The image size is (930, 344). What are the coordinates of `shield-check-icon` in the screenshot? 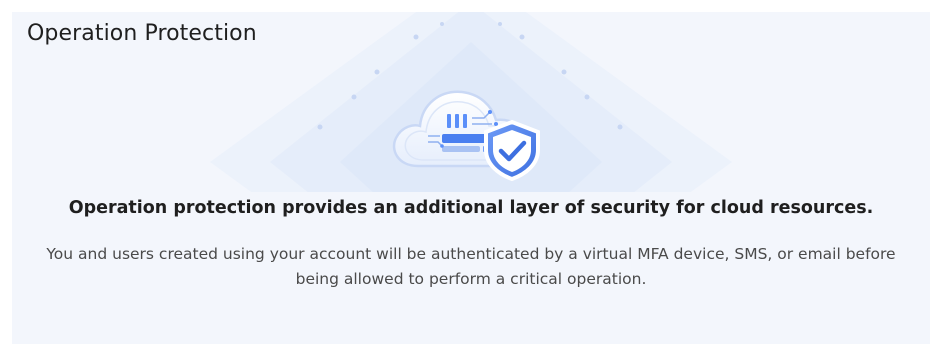 It's located at (512, 150).